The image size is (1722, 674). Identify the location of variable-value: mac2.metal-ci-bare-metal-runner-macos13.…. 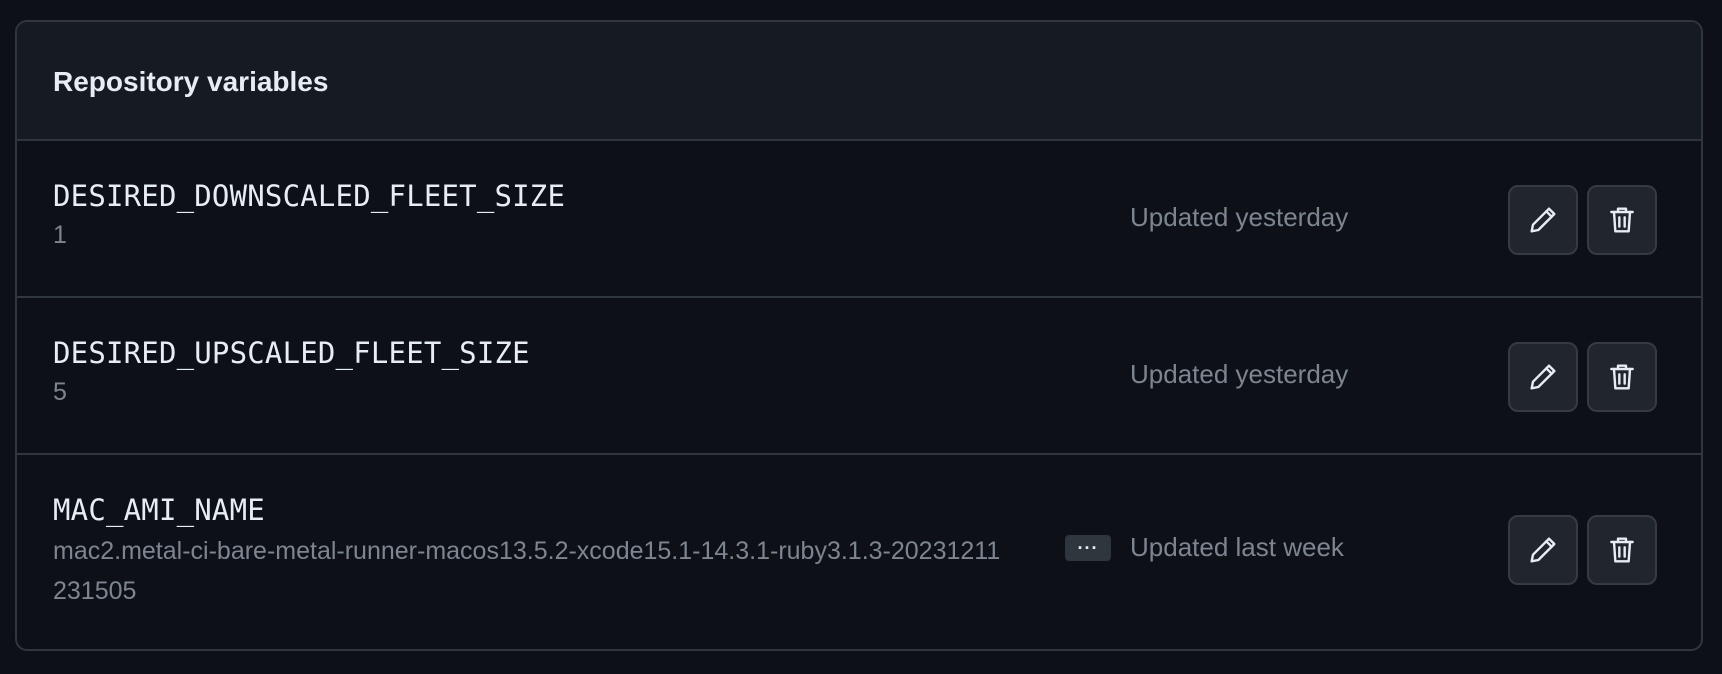
(527, 571).